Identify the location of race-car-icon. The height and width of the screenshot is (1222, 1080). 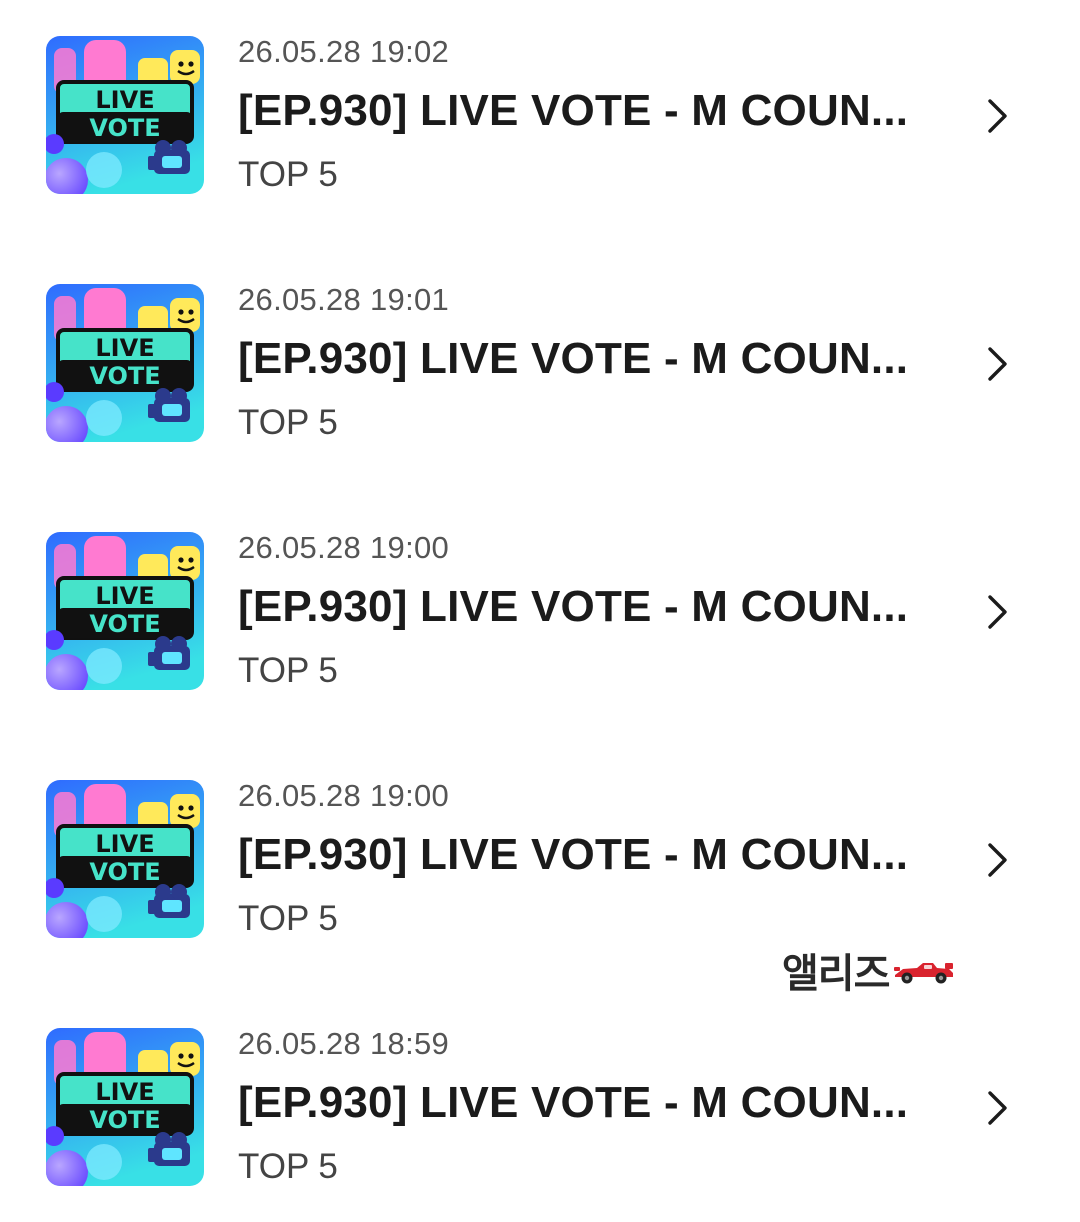
(924, 973).